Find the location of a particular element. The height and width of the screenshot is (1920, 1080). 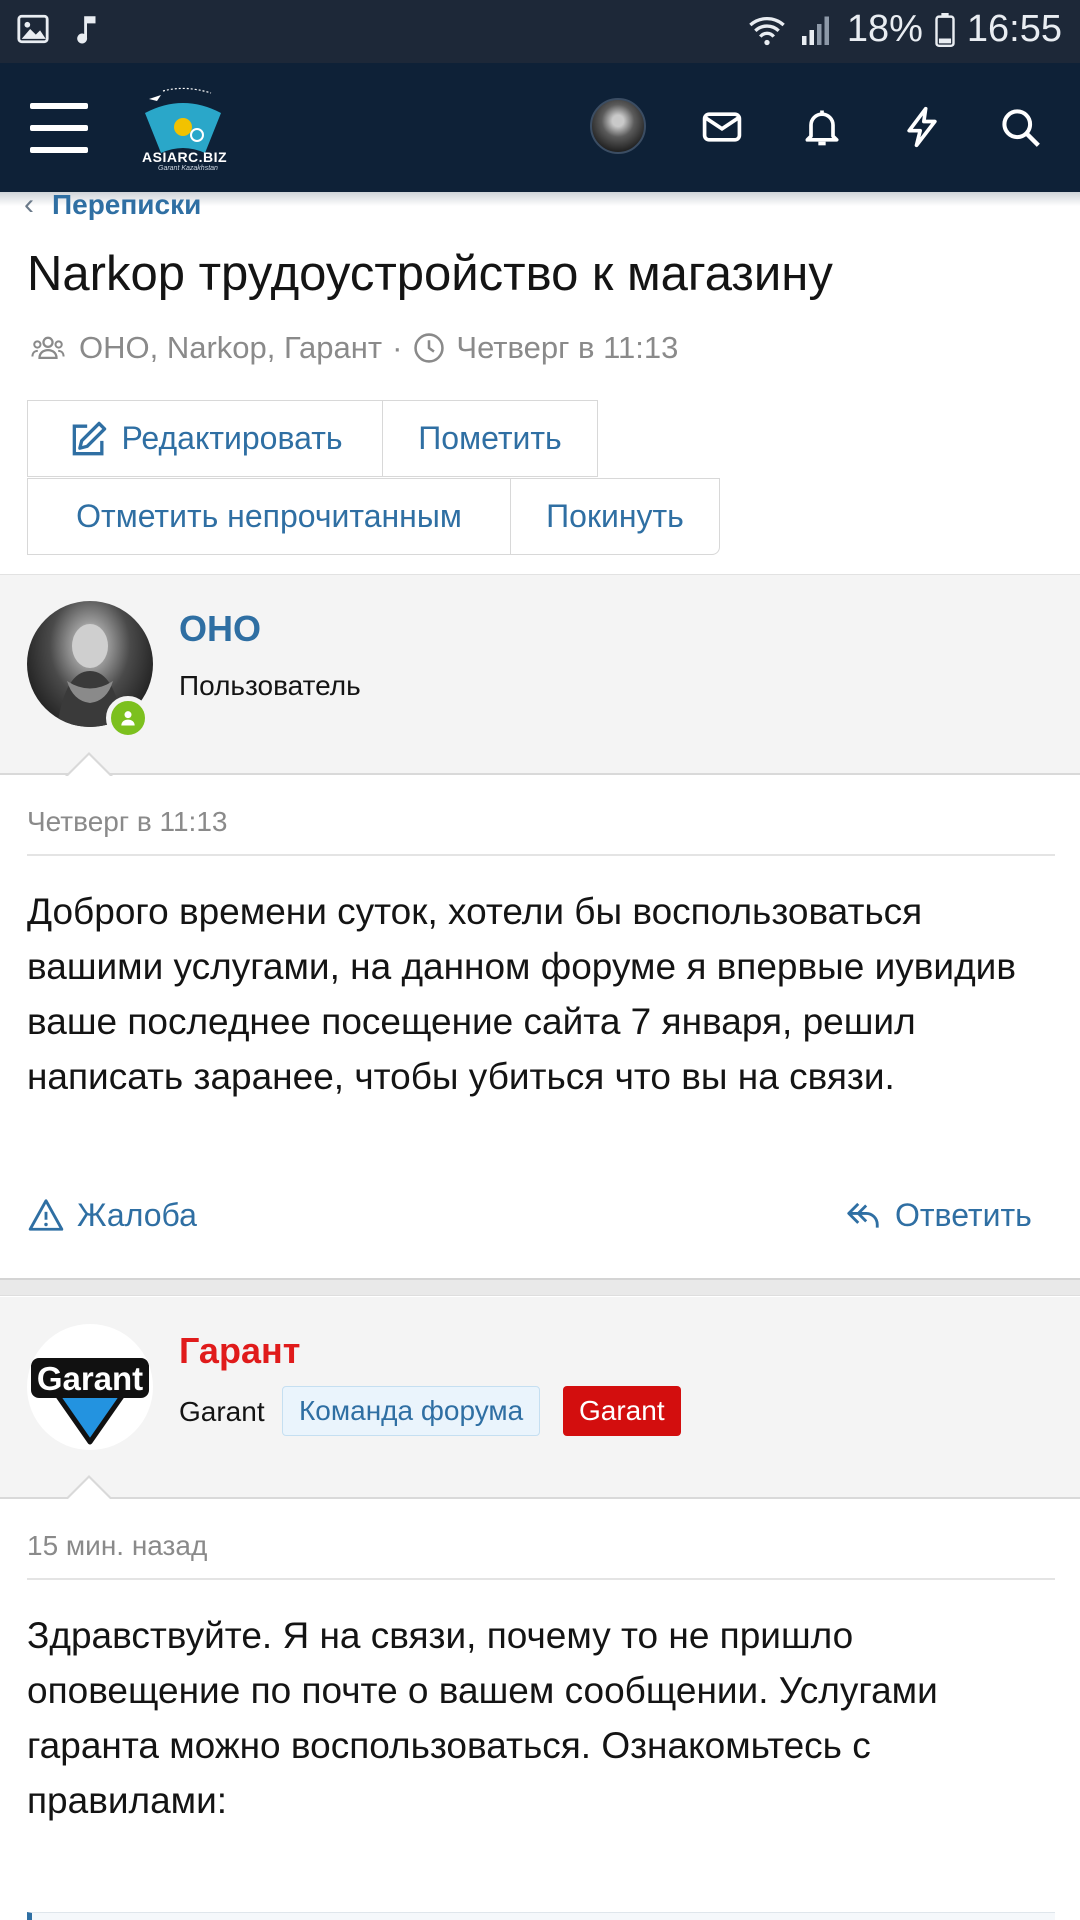

battery-percent: 18% is located at coordinates (884, 29).